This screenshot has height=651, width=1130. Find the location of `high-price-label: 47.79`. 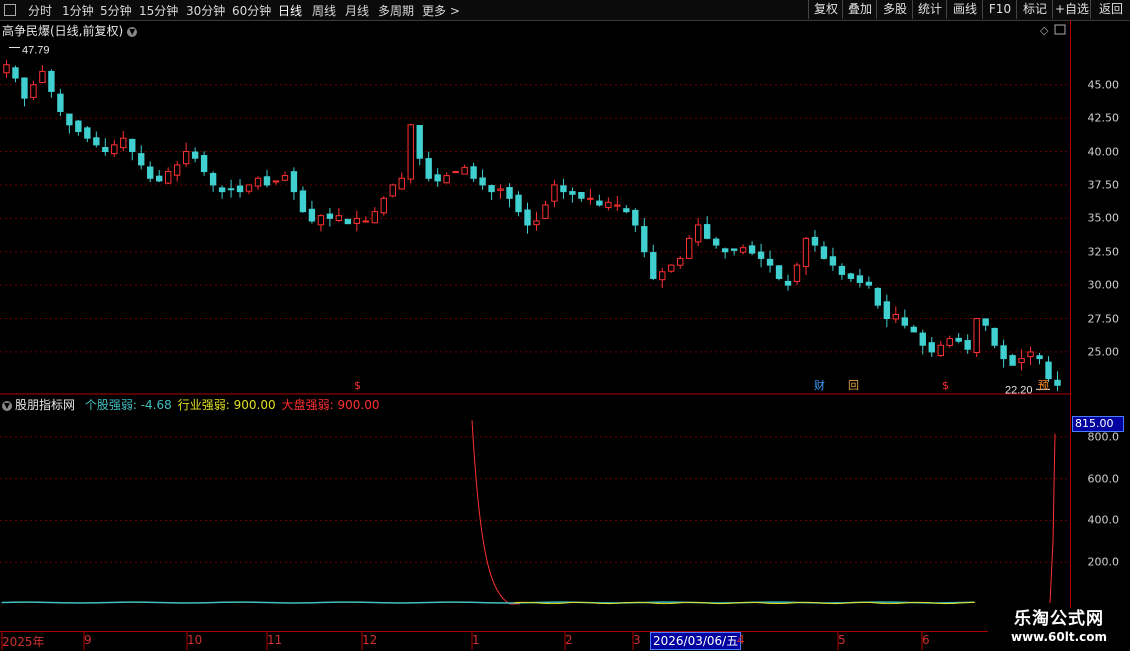

high-price-label: 47.79 is located at coordinates (36, 50).